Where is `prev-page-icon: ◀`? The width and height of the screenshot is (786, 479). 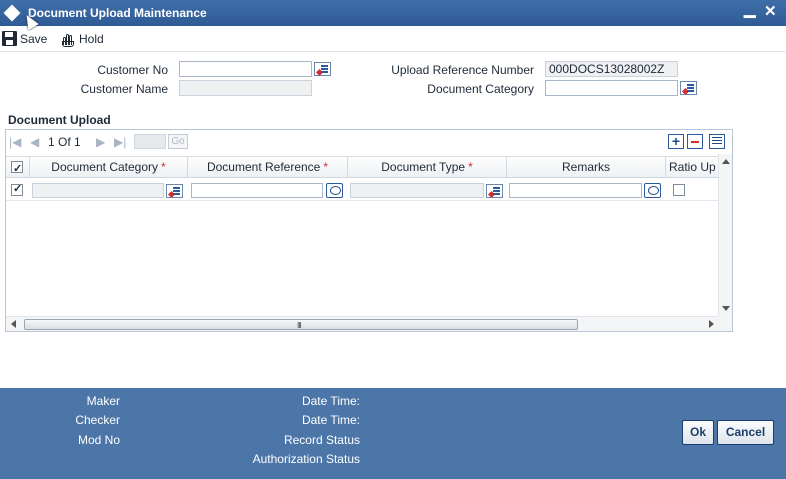 prev-page-icon: ◀ is located at coordinates (34, 142).